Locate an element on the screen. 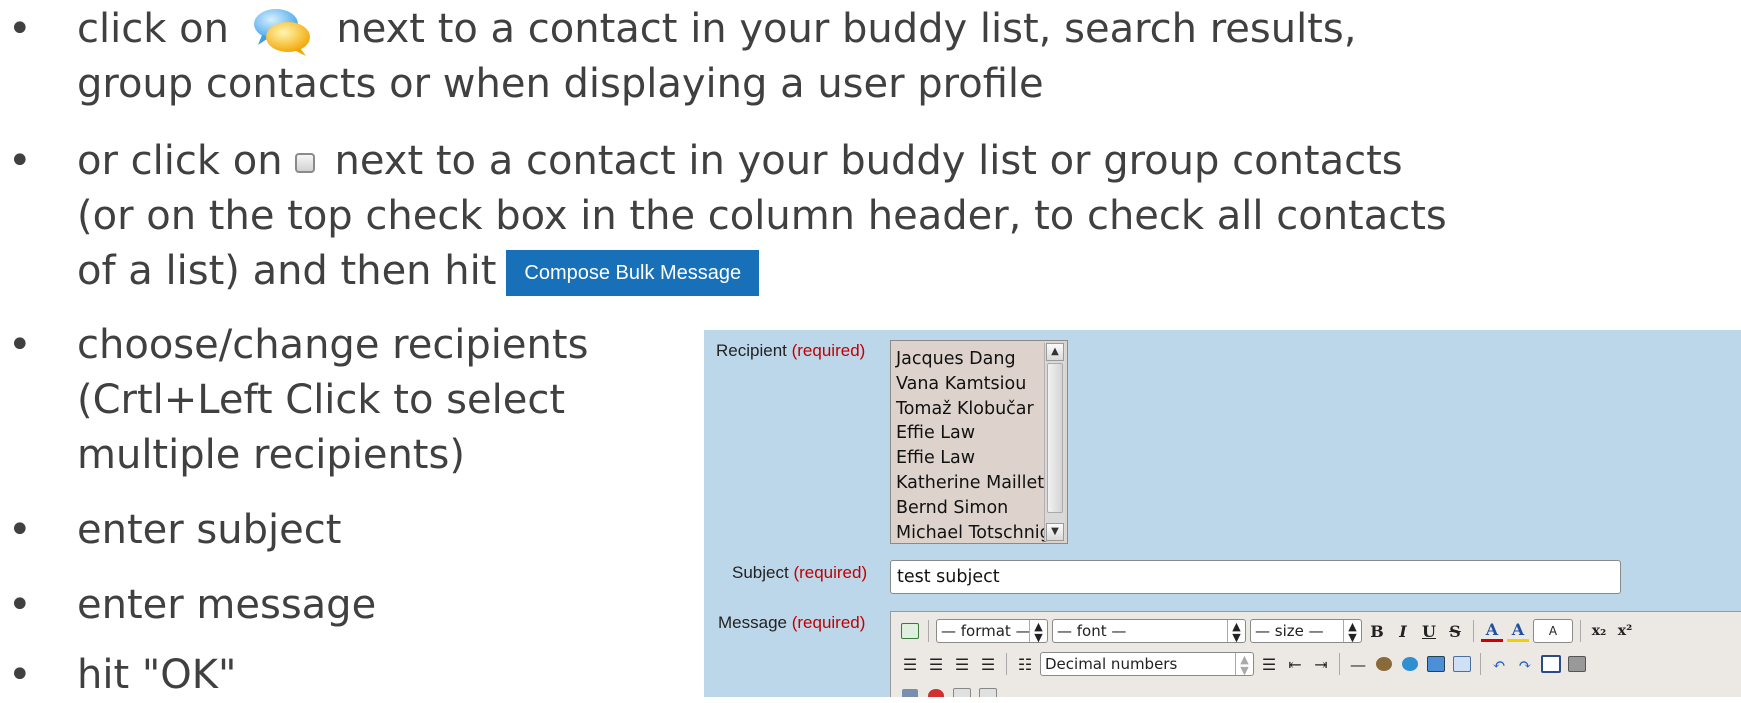 This screenshot has height=703, width=1741. font-select: — font — ▲ ▼ is located at coordinates (1149, 631).